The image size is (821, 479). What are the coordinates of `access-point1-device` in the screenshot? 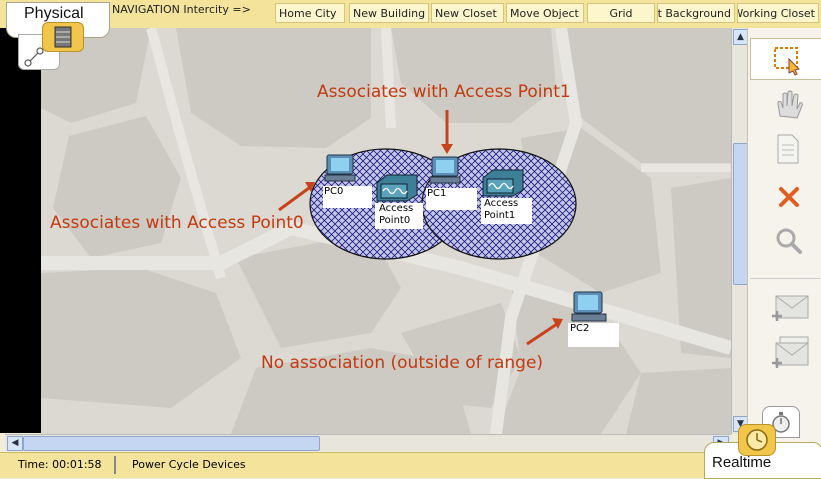 It's located at (503, 185).